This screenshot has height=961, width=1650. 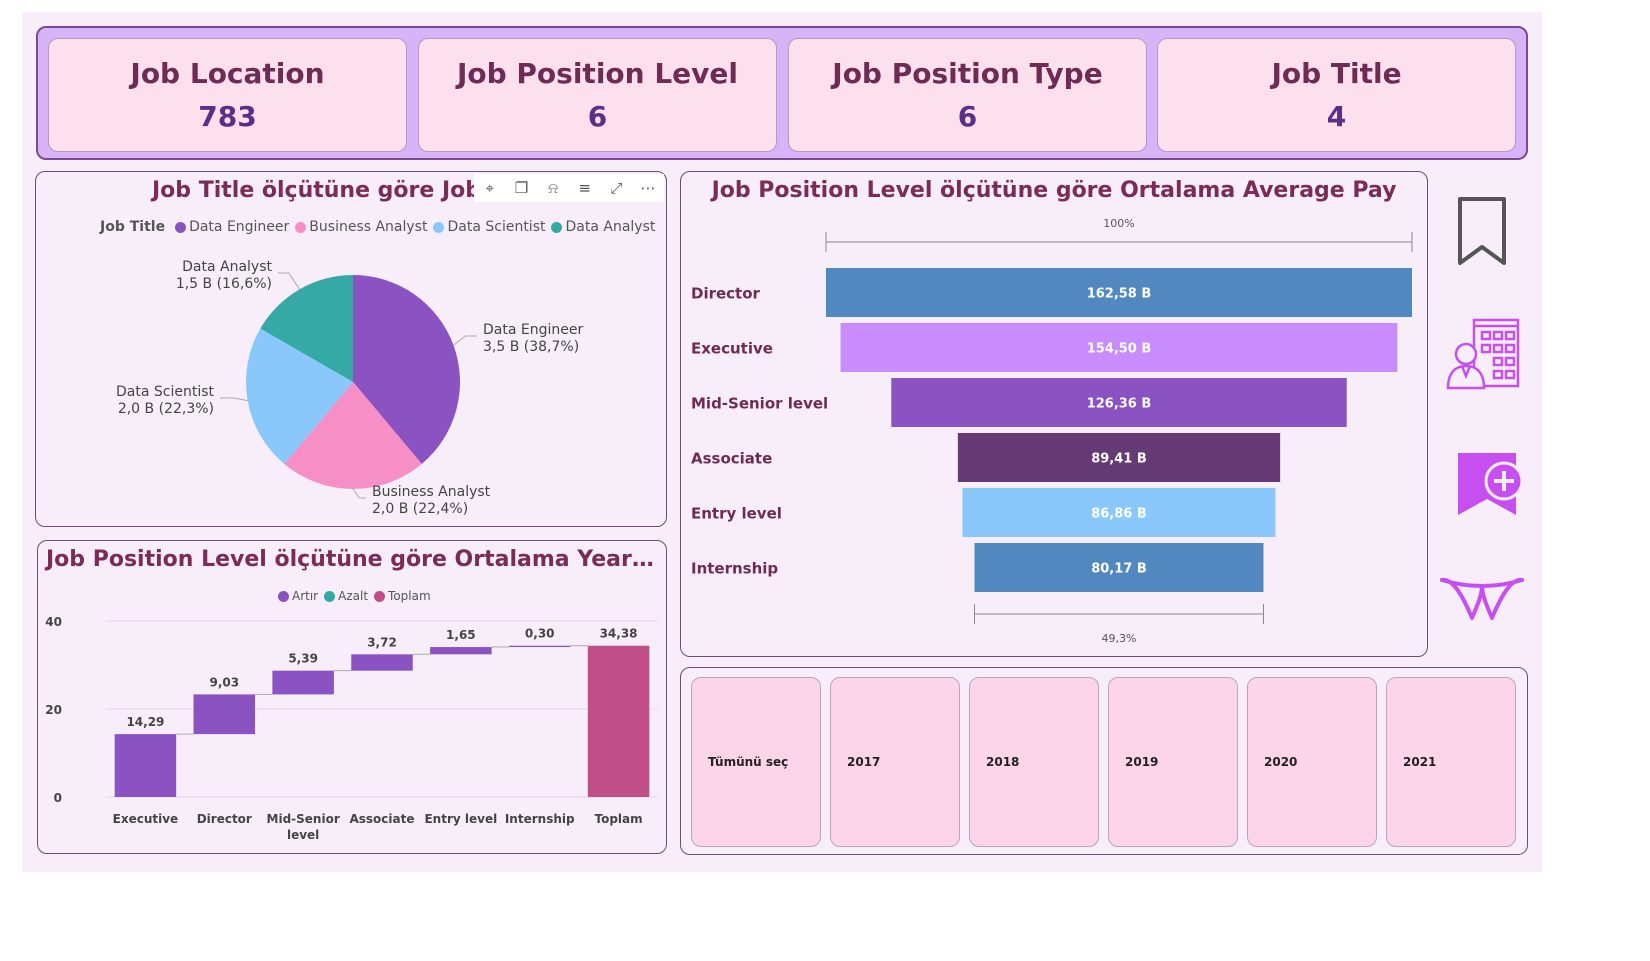 I want to click on funnel-category-label: Executive, so click(x=732, y=349).